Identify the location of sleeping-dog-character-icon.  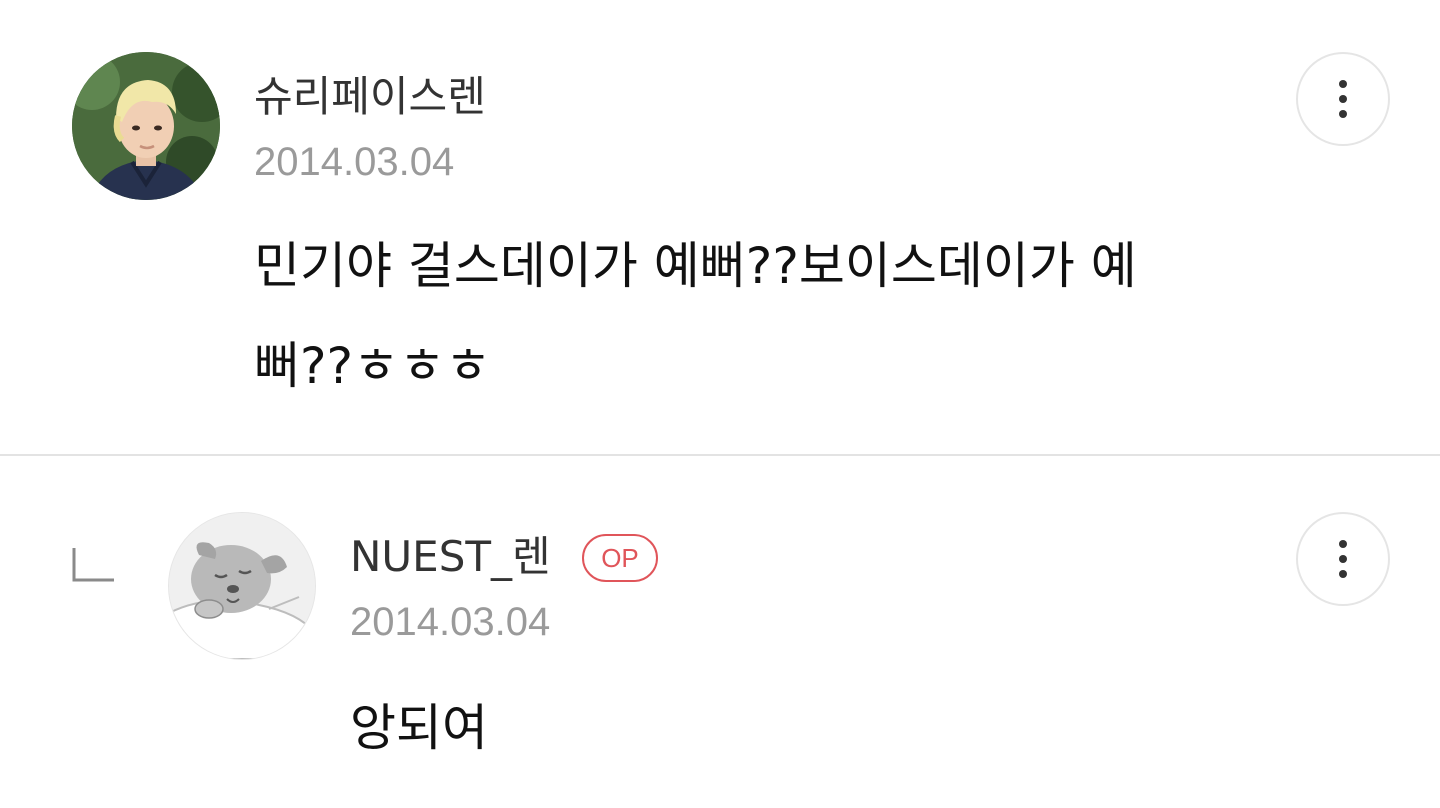
(242, 586).